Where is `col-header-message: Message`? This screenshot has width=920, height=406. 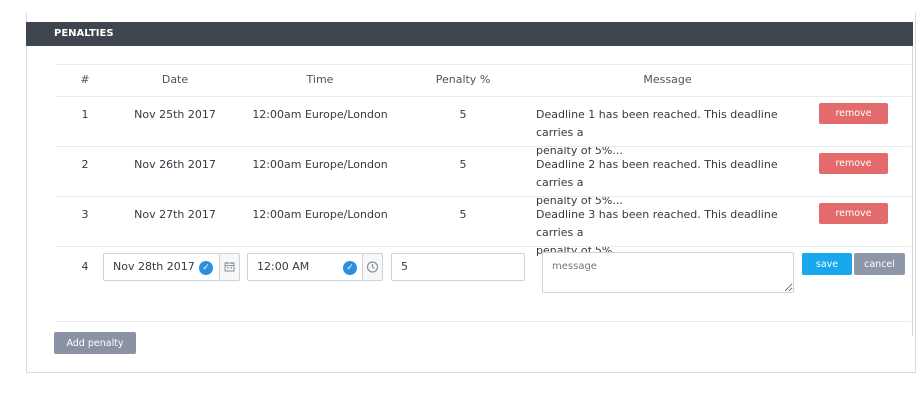
col-header-message: Message is located at coordinates (667, 79).